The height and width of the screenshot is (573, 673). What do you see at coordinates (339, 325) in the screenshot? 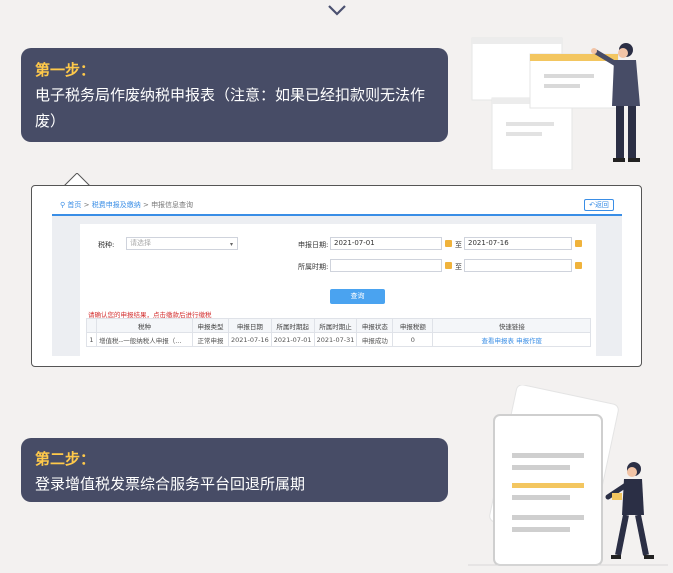
I see `table-header-row: 税种 申报类型 申报日期 所属时期起 所属时期止 申报状态 申报税额 快速链接` at bounding box center [339, 325].